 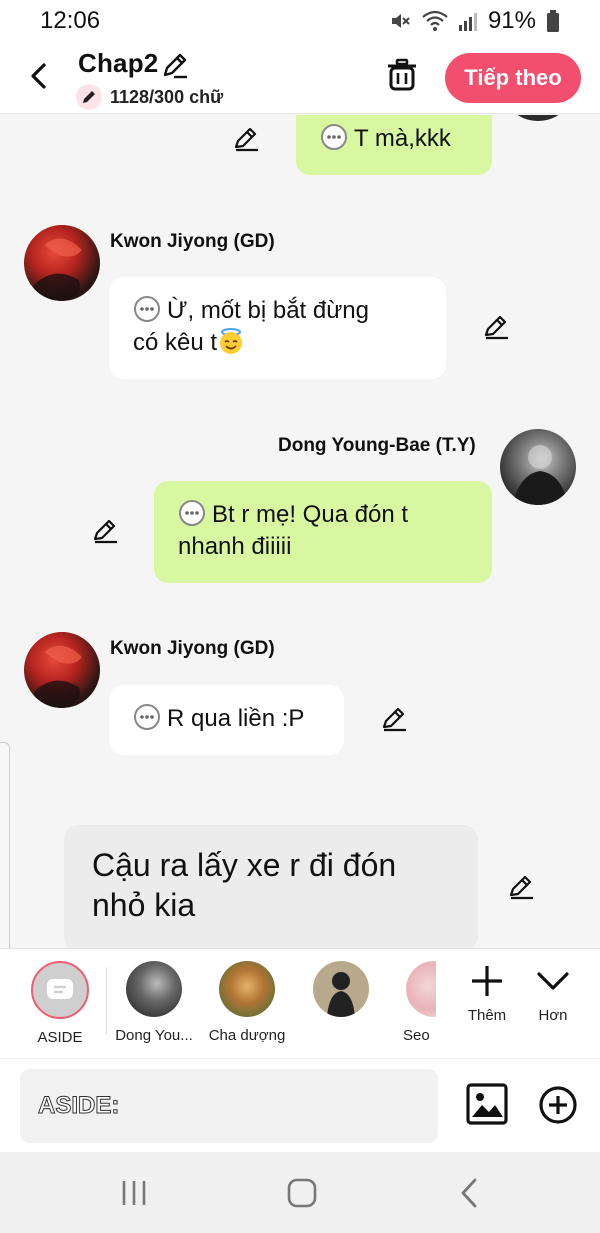 I want to click on add-label: Thêm, so click(x=487, y=1015).